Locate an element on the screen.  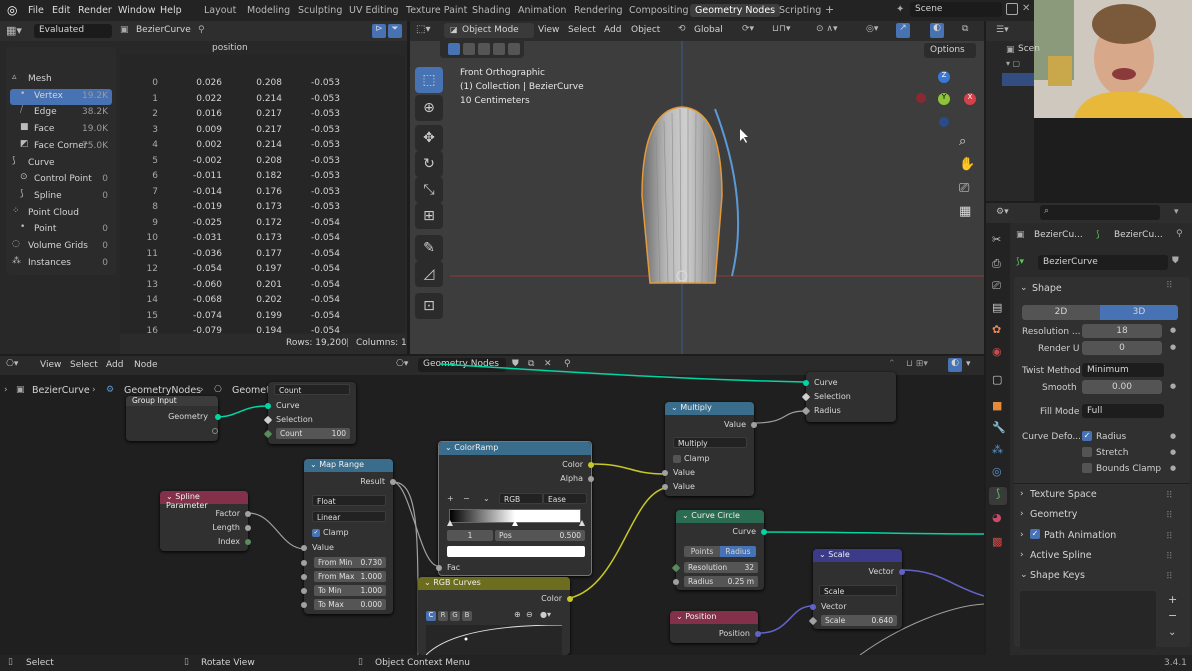
selected-only-icon: ⊳ is located at coordinates (379, 31).